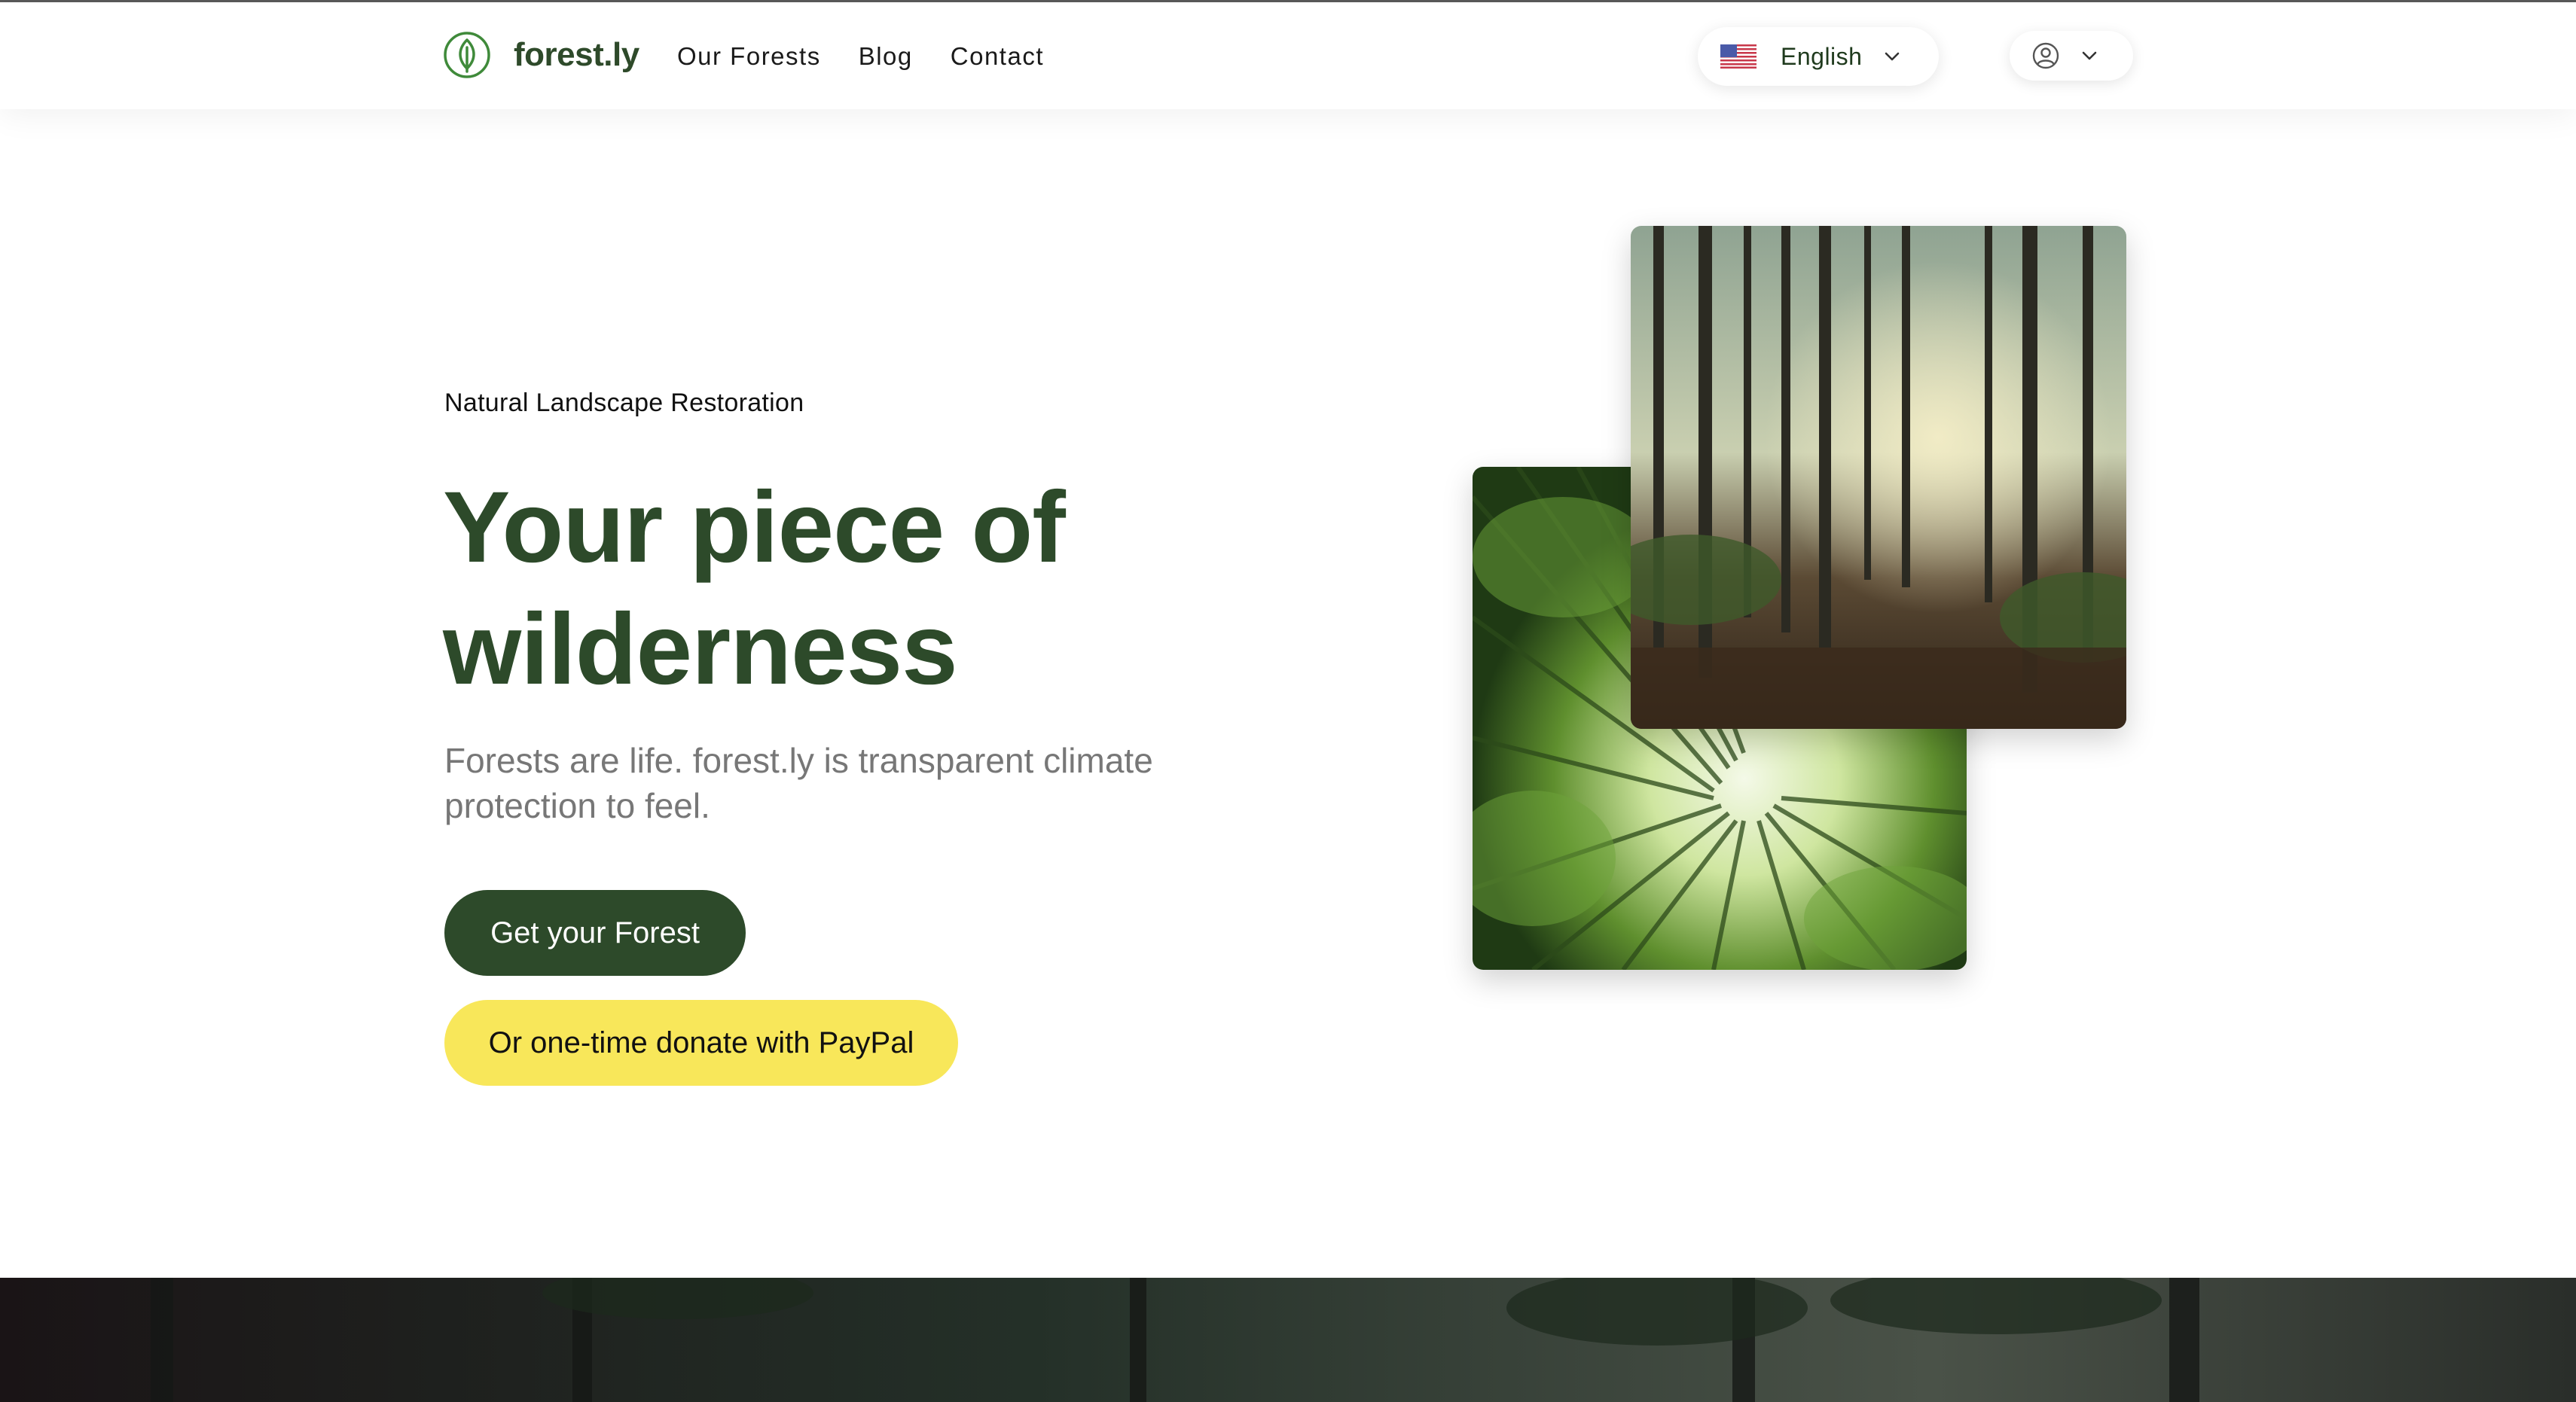  What do you see at coordinates (2072, 56) in the screenshot?
I see `account-menu-button` at bounding box center [2072, 56].